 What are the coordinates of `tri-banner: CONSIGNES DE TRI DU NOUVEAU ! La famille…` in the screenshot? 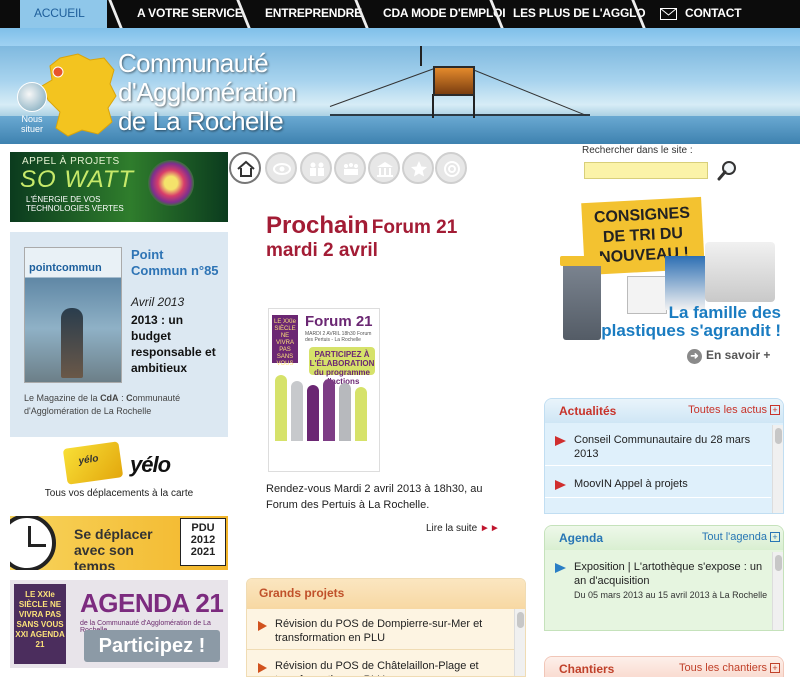 It's located at (663, 285).